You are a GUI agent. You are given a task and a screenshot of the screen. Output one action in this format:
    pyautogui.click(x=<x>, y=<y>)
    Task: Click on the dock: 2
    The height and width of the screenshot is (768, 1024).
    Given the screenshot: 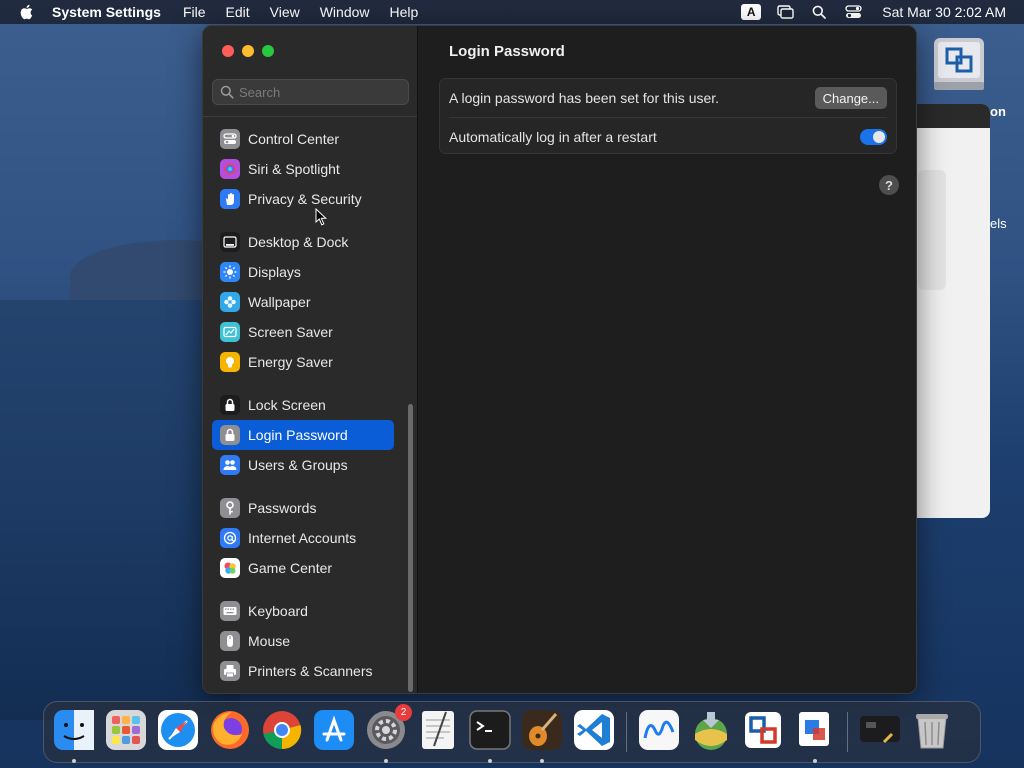 What is the action you would take?
    pyautogui.click(x=512, y=732)
    